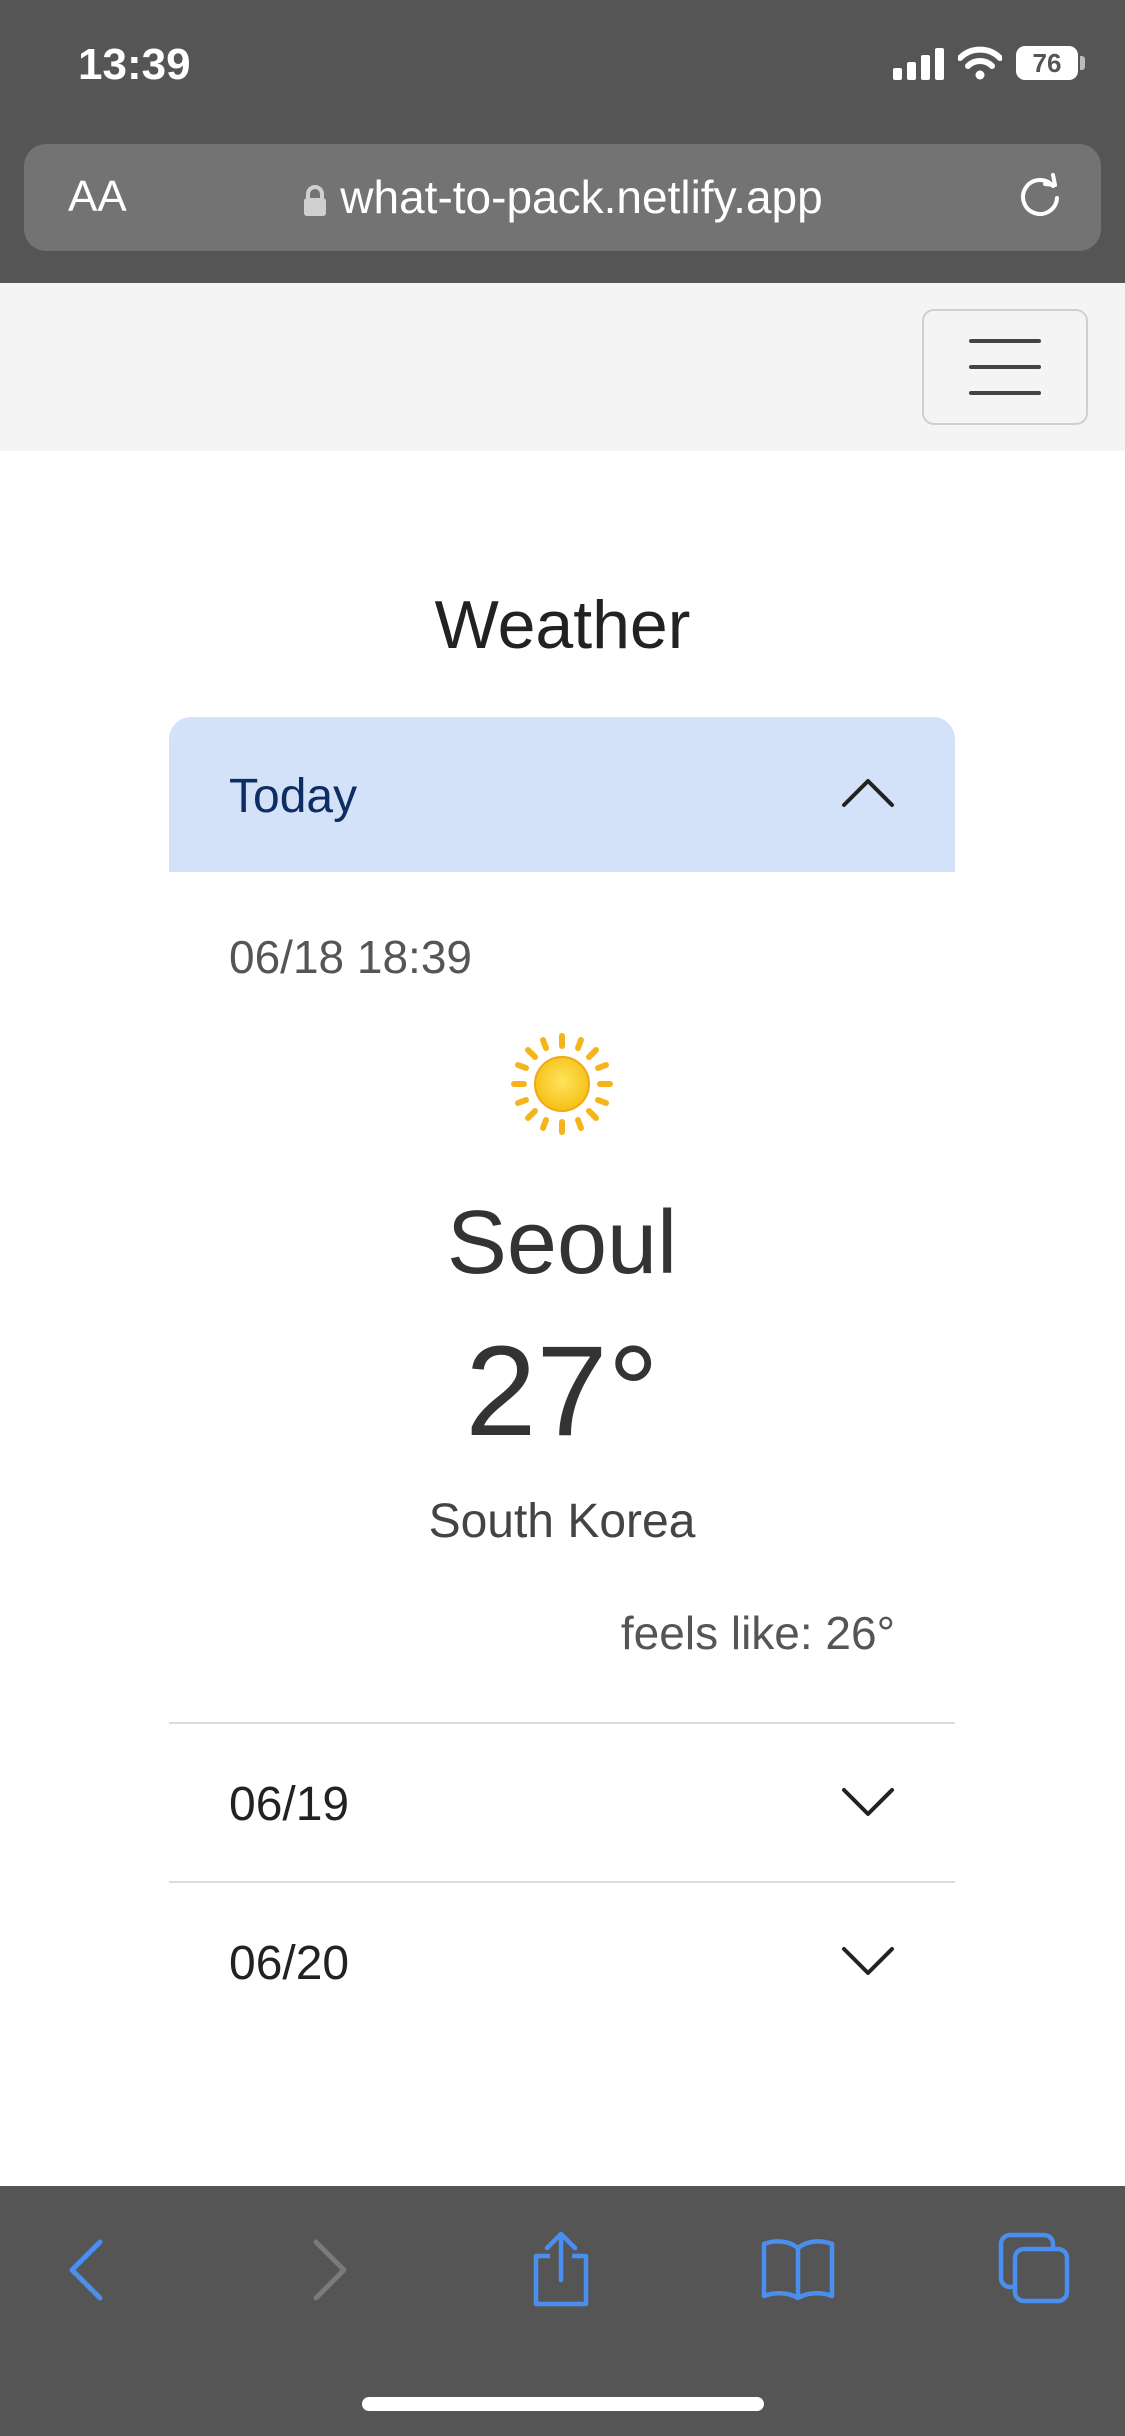 This screenshot has width=1125, height=2436. What do you see at coordinates (562, 1802) in the screenshot?
I see `accordion-header-day: 06/19` at bounding box center [562, 1802].